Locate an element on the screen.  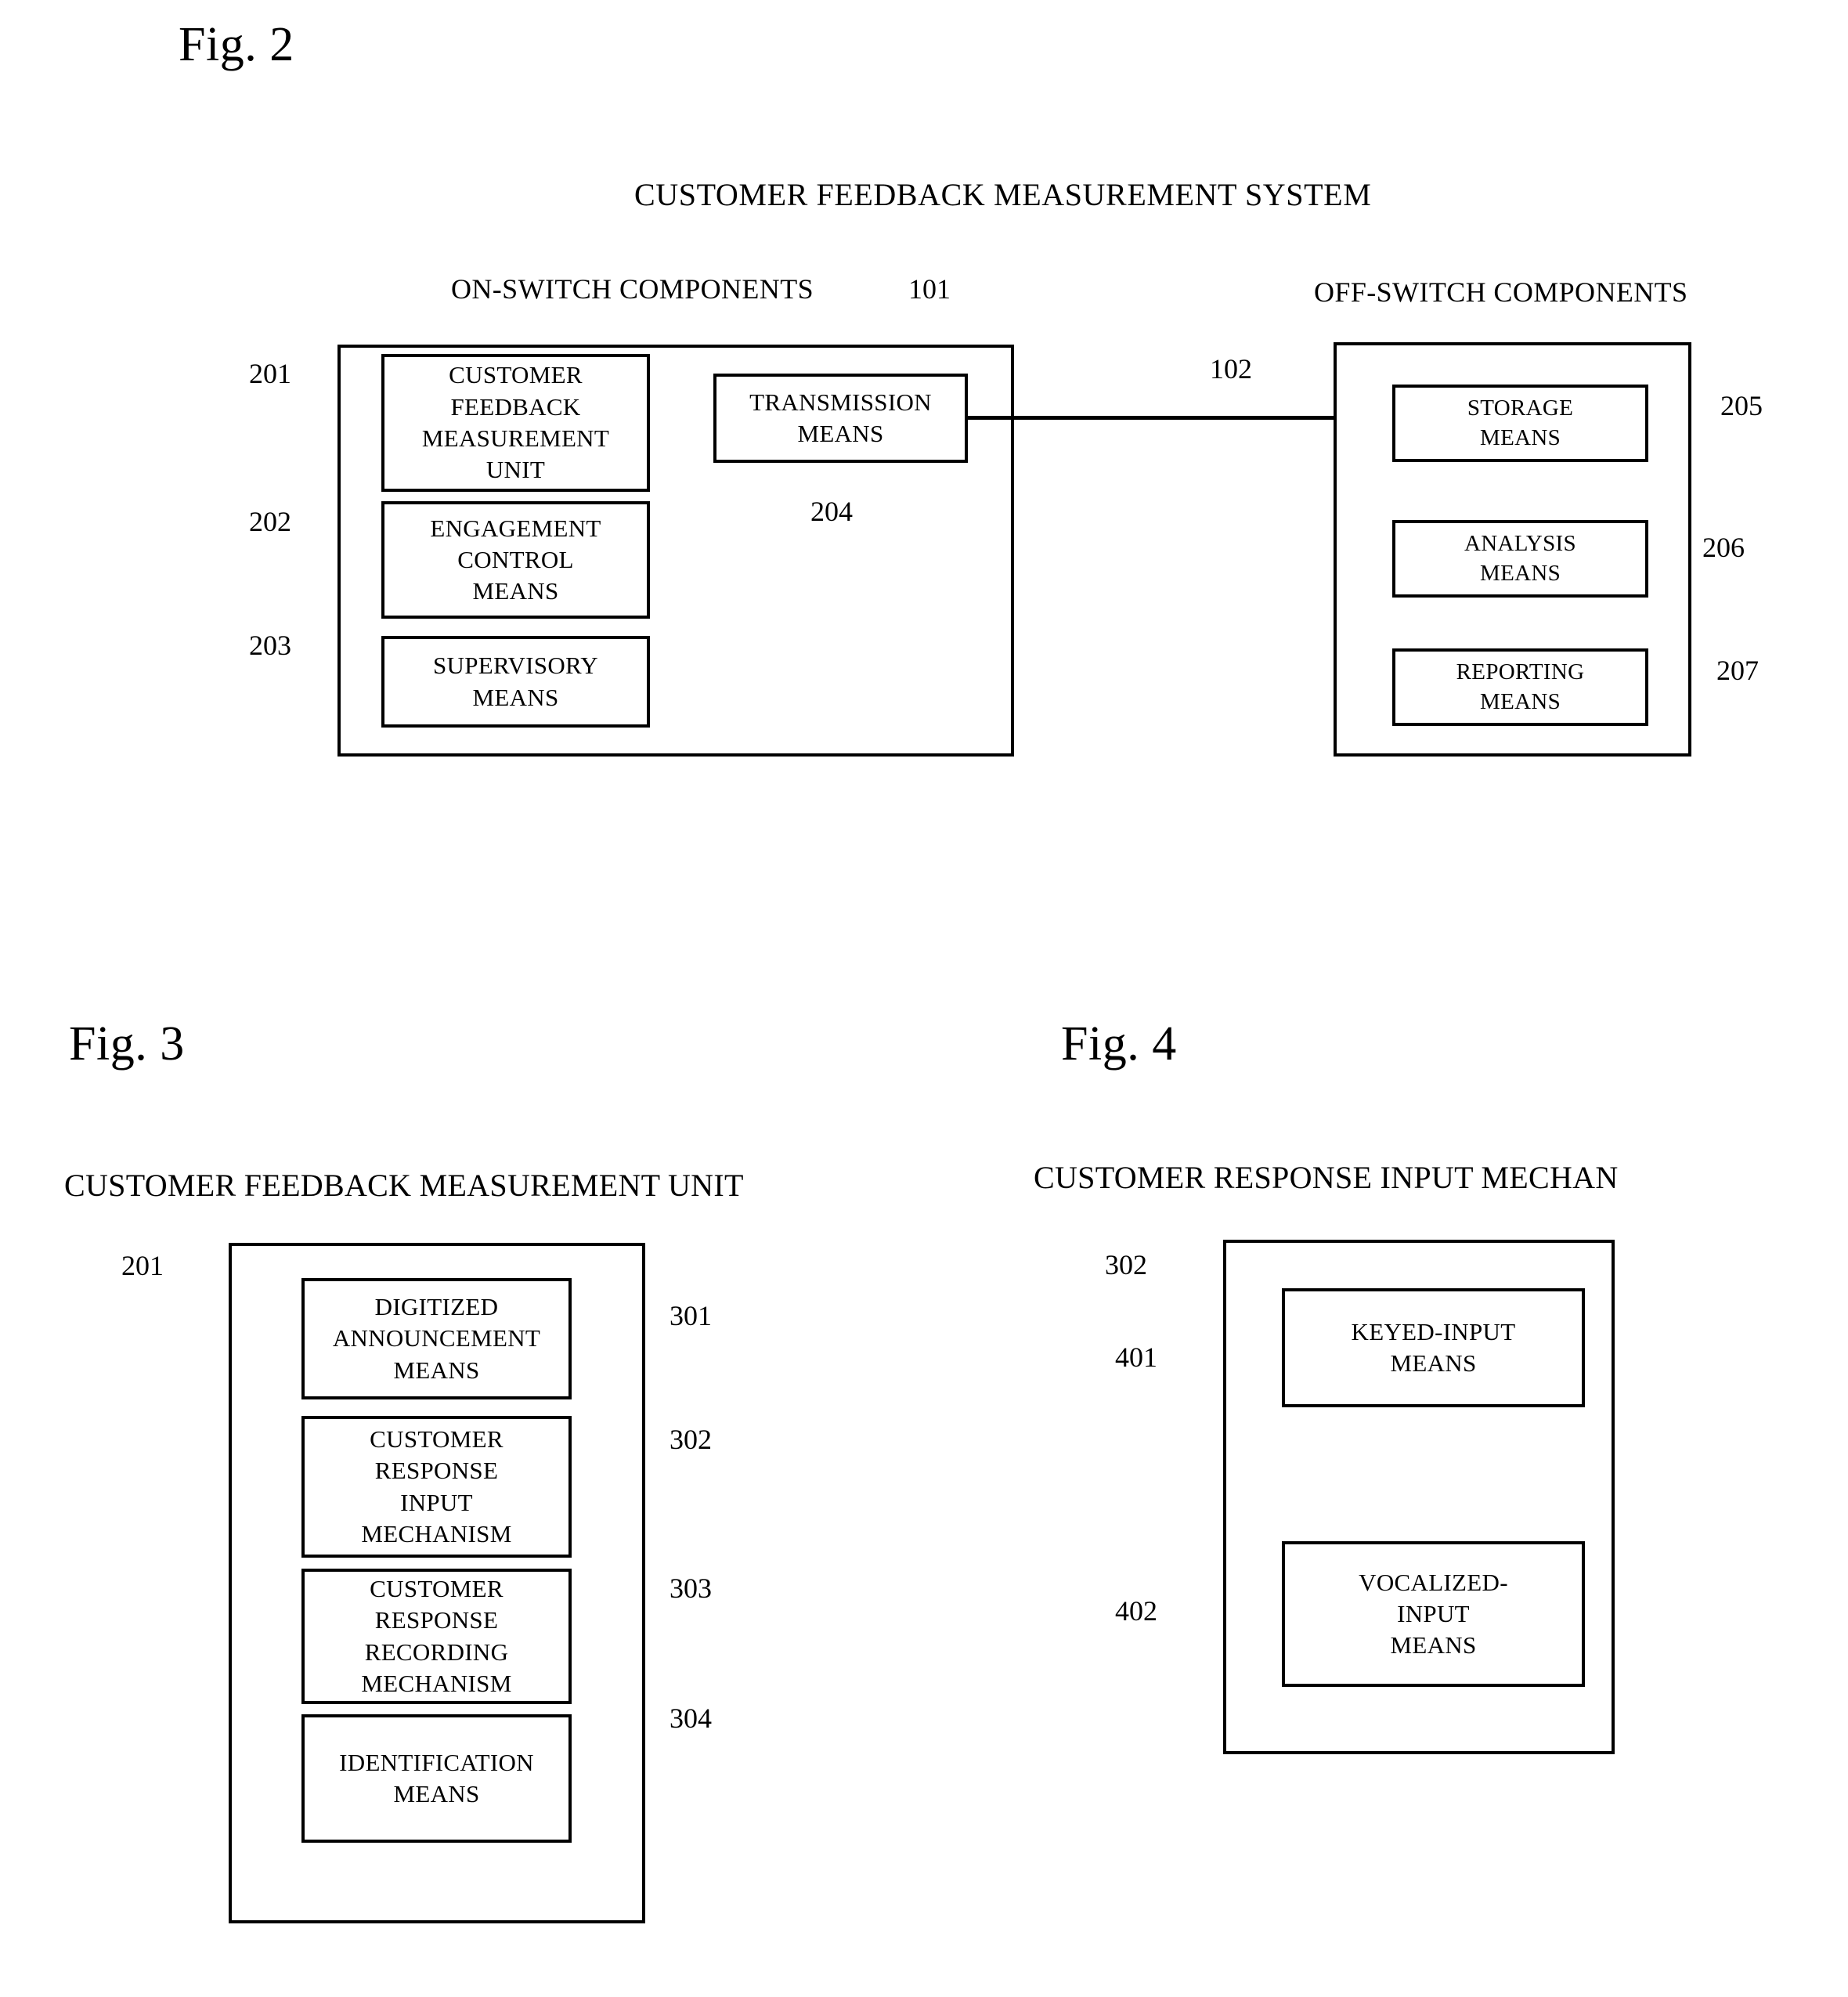
block-customer-response-input-mechanism: CUSTOMER RESPONSE INPUT MECHANISM is located at coordinates (436, 1487).